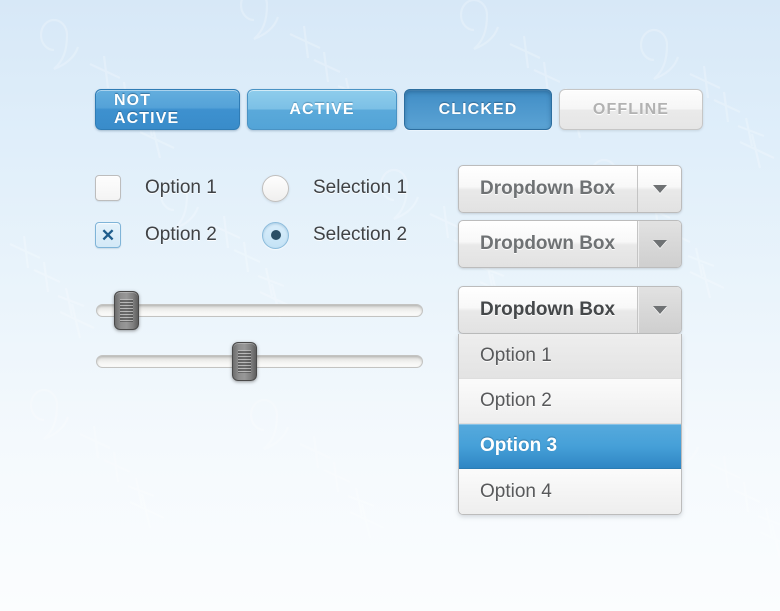  Describe the element at coordinates (516, 491) in the screenshot. I see `dropdown-option-4-label: Option 4` at that location.